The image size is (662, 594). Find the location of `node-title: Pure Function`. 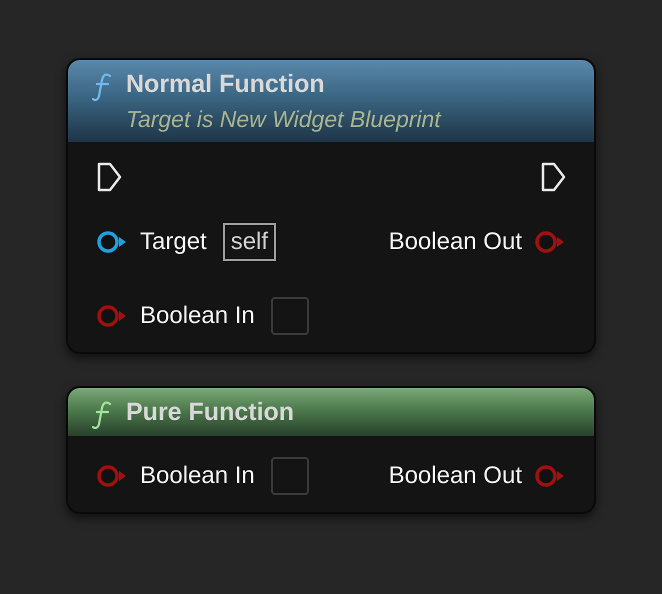

node-title: Pure Function is located at coordinates (210, 412).